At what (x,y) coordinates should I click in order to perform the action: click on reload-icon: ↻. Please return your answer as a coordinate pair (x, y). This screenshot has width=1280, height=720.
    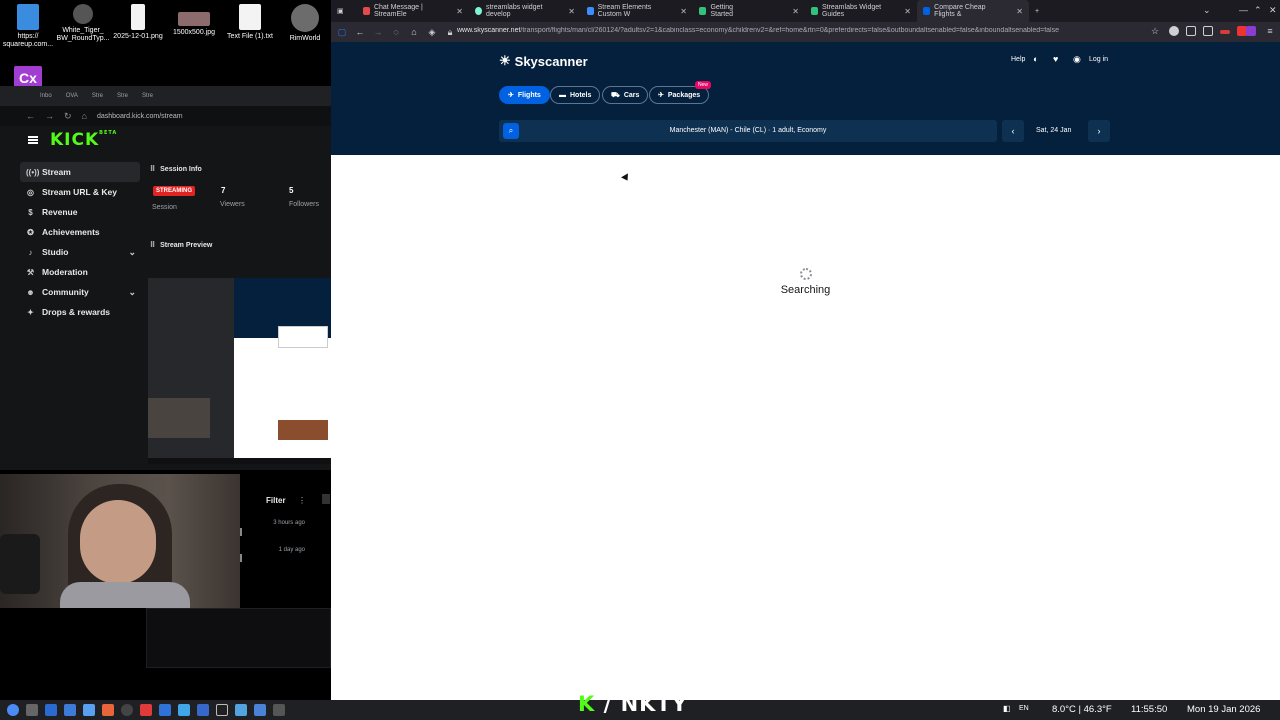
    Looking at the image, I should click on (68, 116).